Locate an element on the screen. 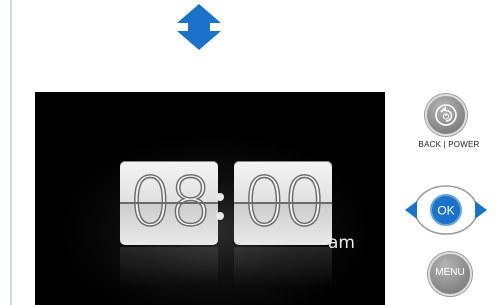 The image size is (503, 305). back-power-button is located at coordinates (446, 115).